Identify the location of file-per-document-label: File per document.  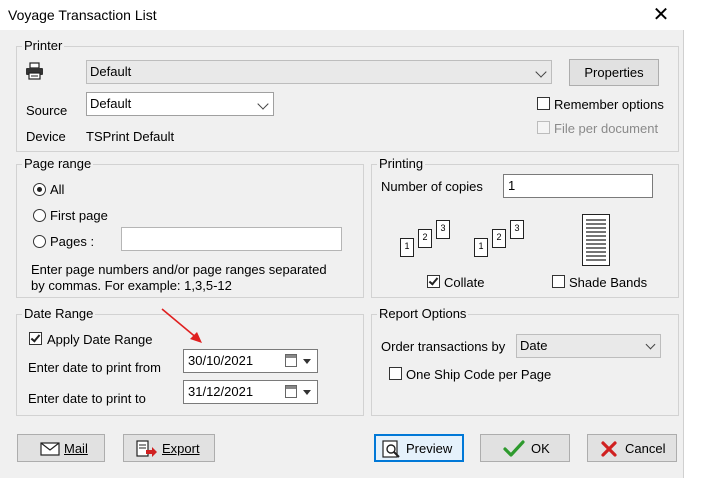
(606, 128).